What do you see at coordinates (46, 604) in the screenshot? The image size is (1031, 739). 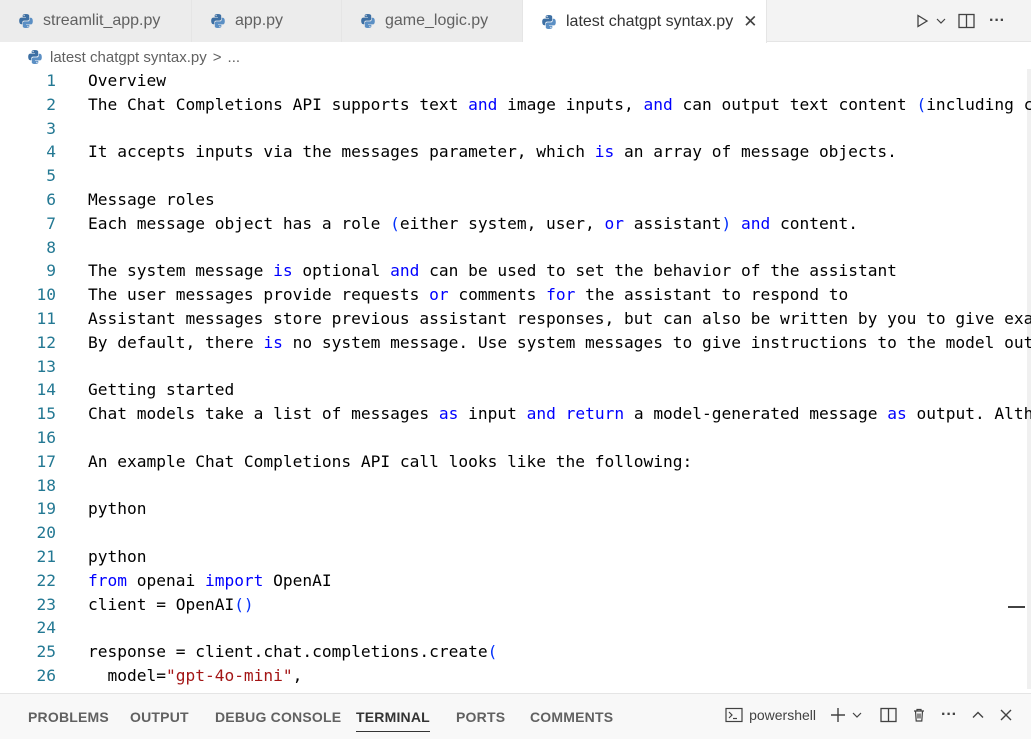 I see `line-number: 23` at bounding box center [46, 604].